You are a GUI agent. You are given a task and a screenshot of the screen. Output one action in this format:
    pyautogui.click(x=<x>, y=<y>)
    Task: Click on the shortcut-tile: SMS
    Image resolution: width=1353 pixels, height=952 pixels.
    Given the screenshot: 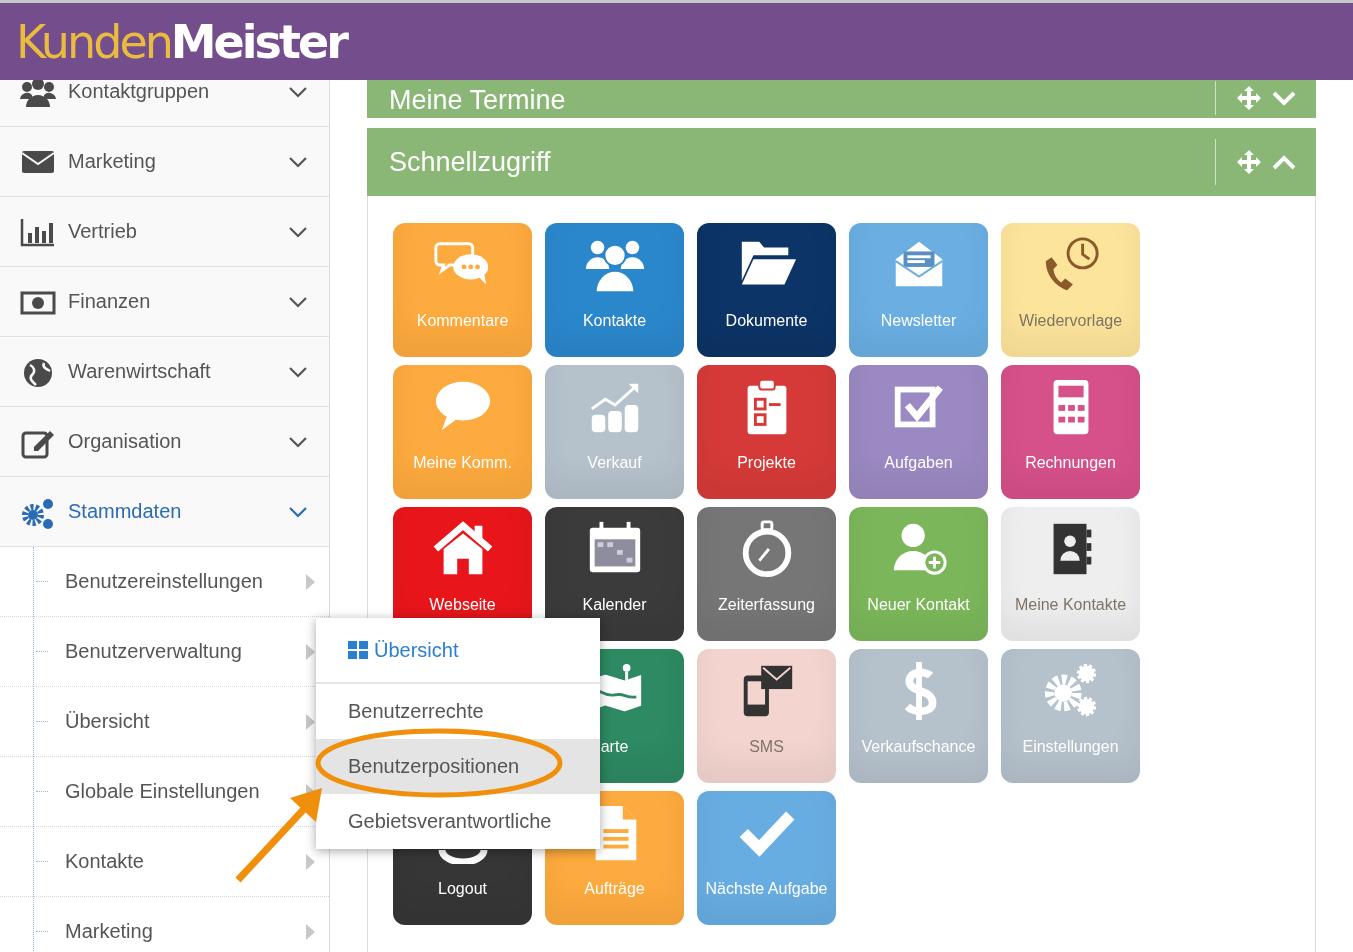 What is the action you would take?
    pyautogui.click(x=766, y=716)
    